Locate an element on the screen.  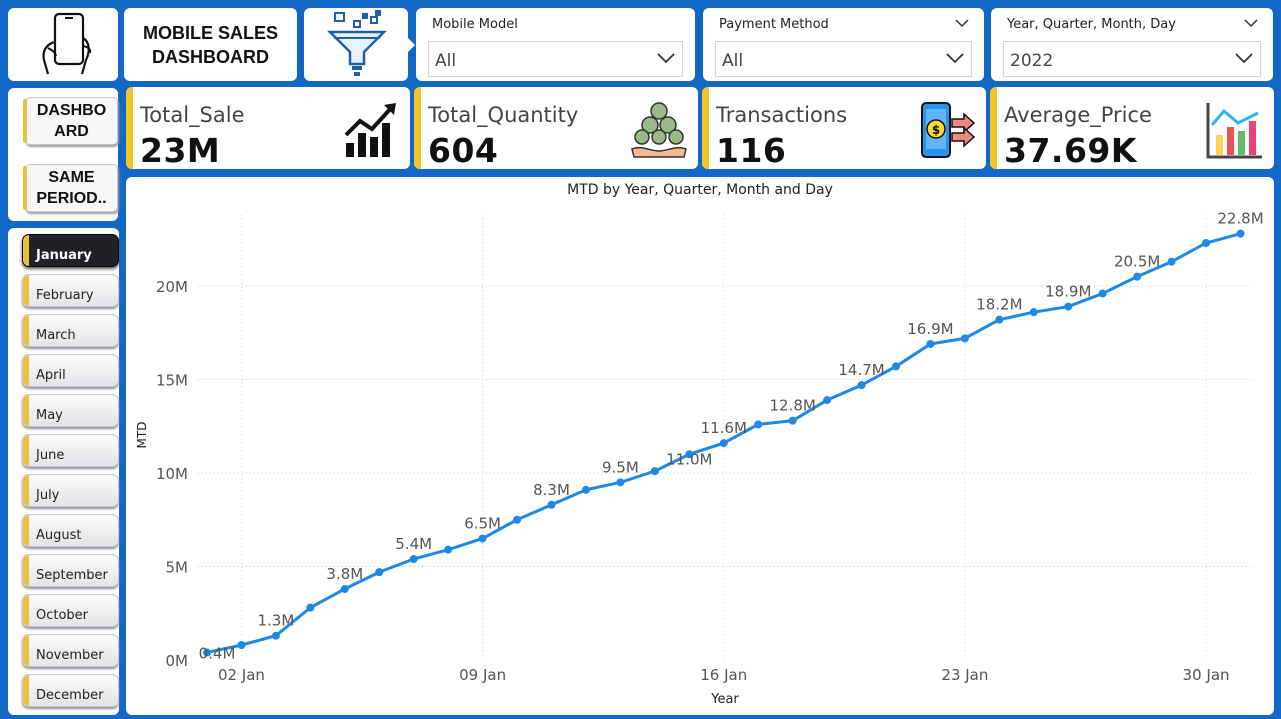
date-hierarchy-dropdown: 2022 is located at coordinates (1132, 59).